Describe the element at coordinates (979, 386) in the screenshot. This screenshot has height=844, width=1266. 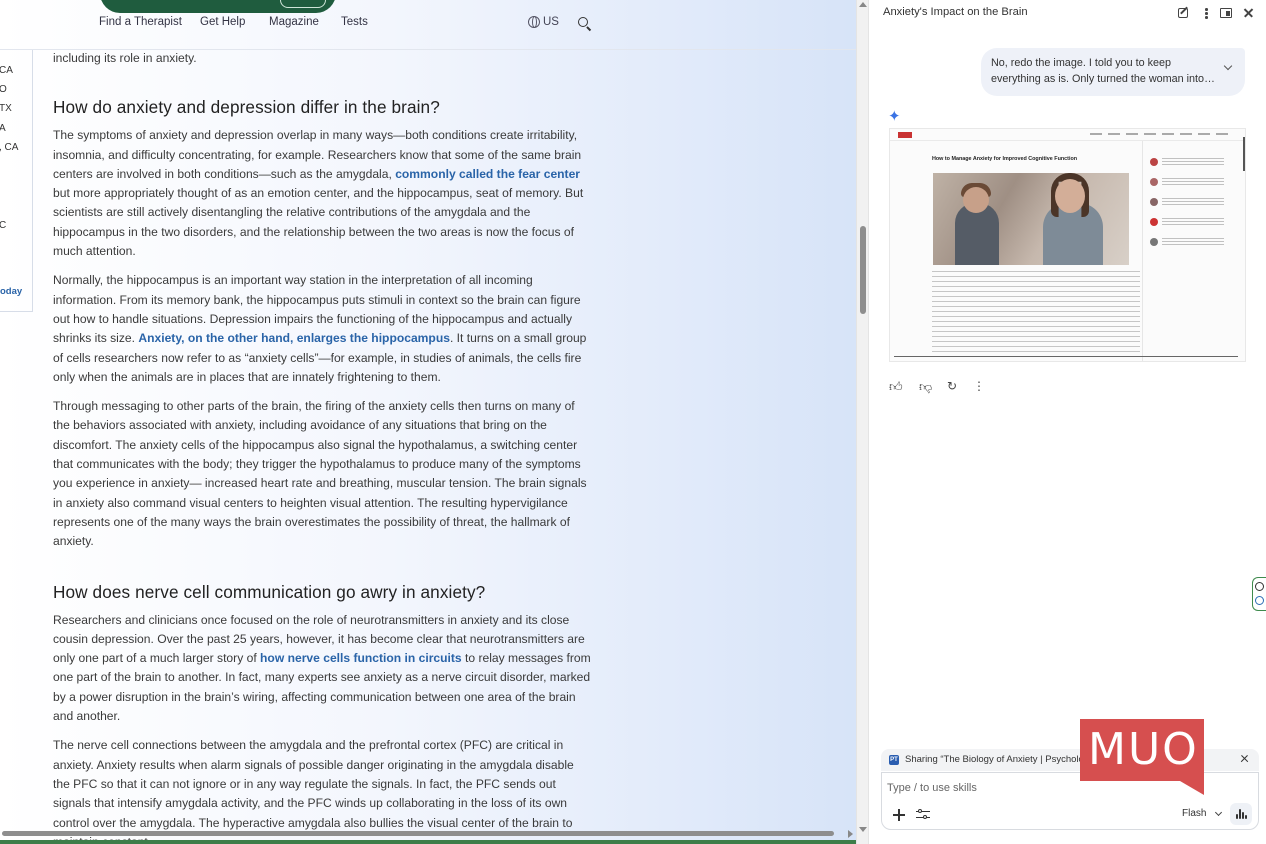
I see `more-options-icon: ⋮` at that location.